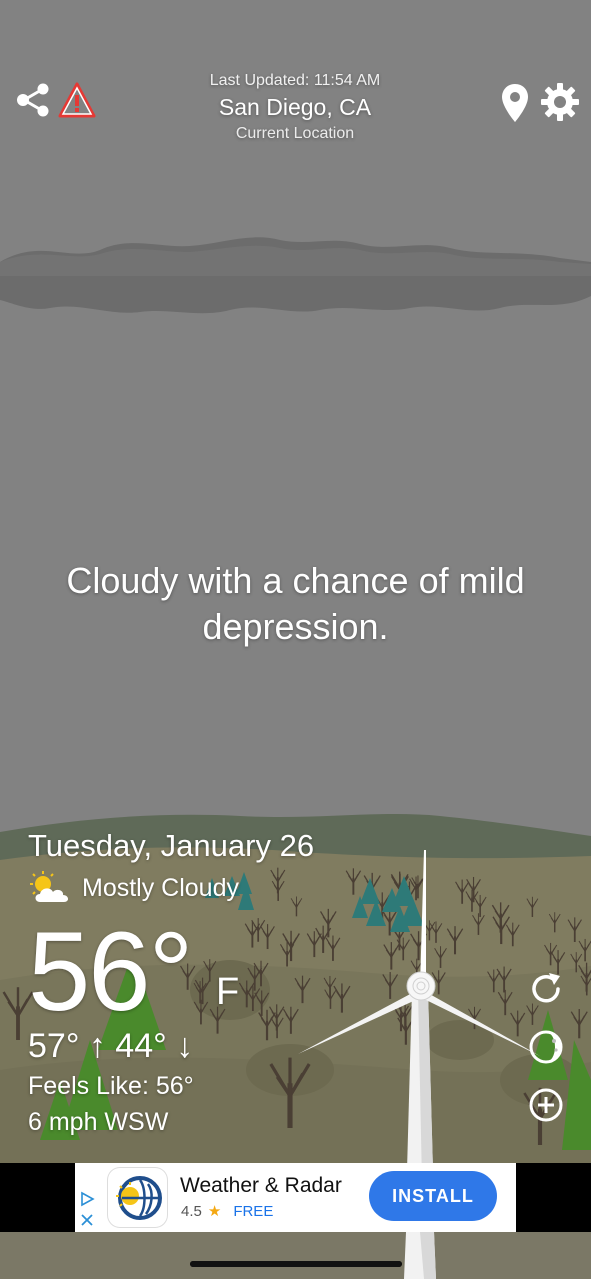 This screenshot has height=1279, width=591. I want to click on partly-cloudy-icon, so click(49, 886).